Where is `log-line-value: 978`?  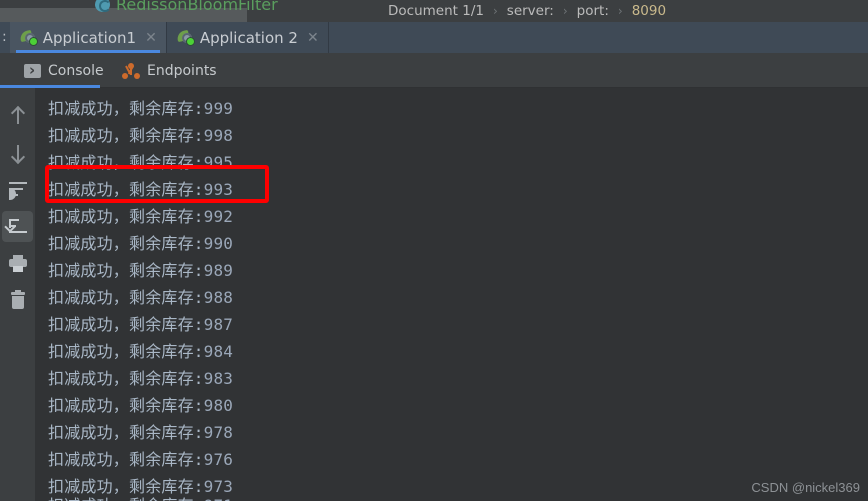 log-line-value: 978 is located at coordinates (218, 432).